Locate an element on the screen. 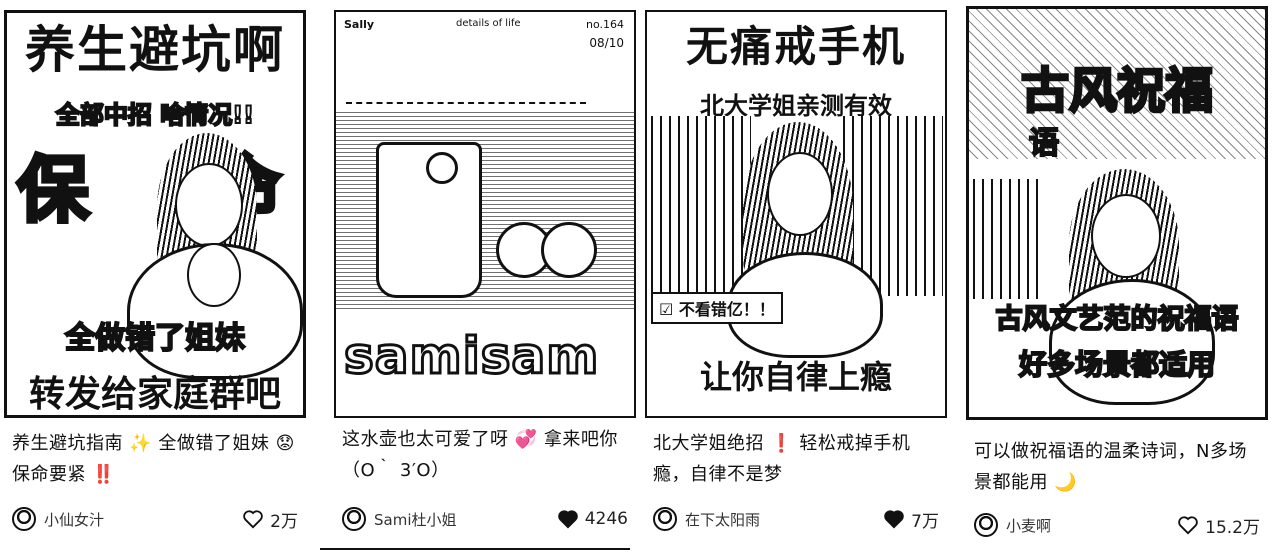 The height and width of the screenshot is (554, 1280). author-row: 在下太阳雨 7万 is located at coordinates (798, 519).